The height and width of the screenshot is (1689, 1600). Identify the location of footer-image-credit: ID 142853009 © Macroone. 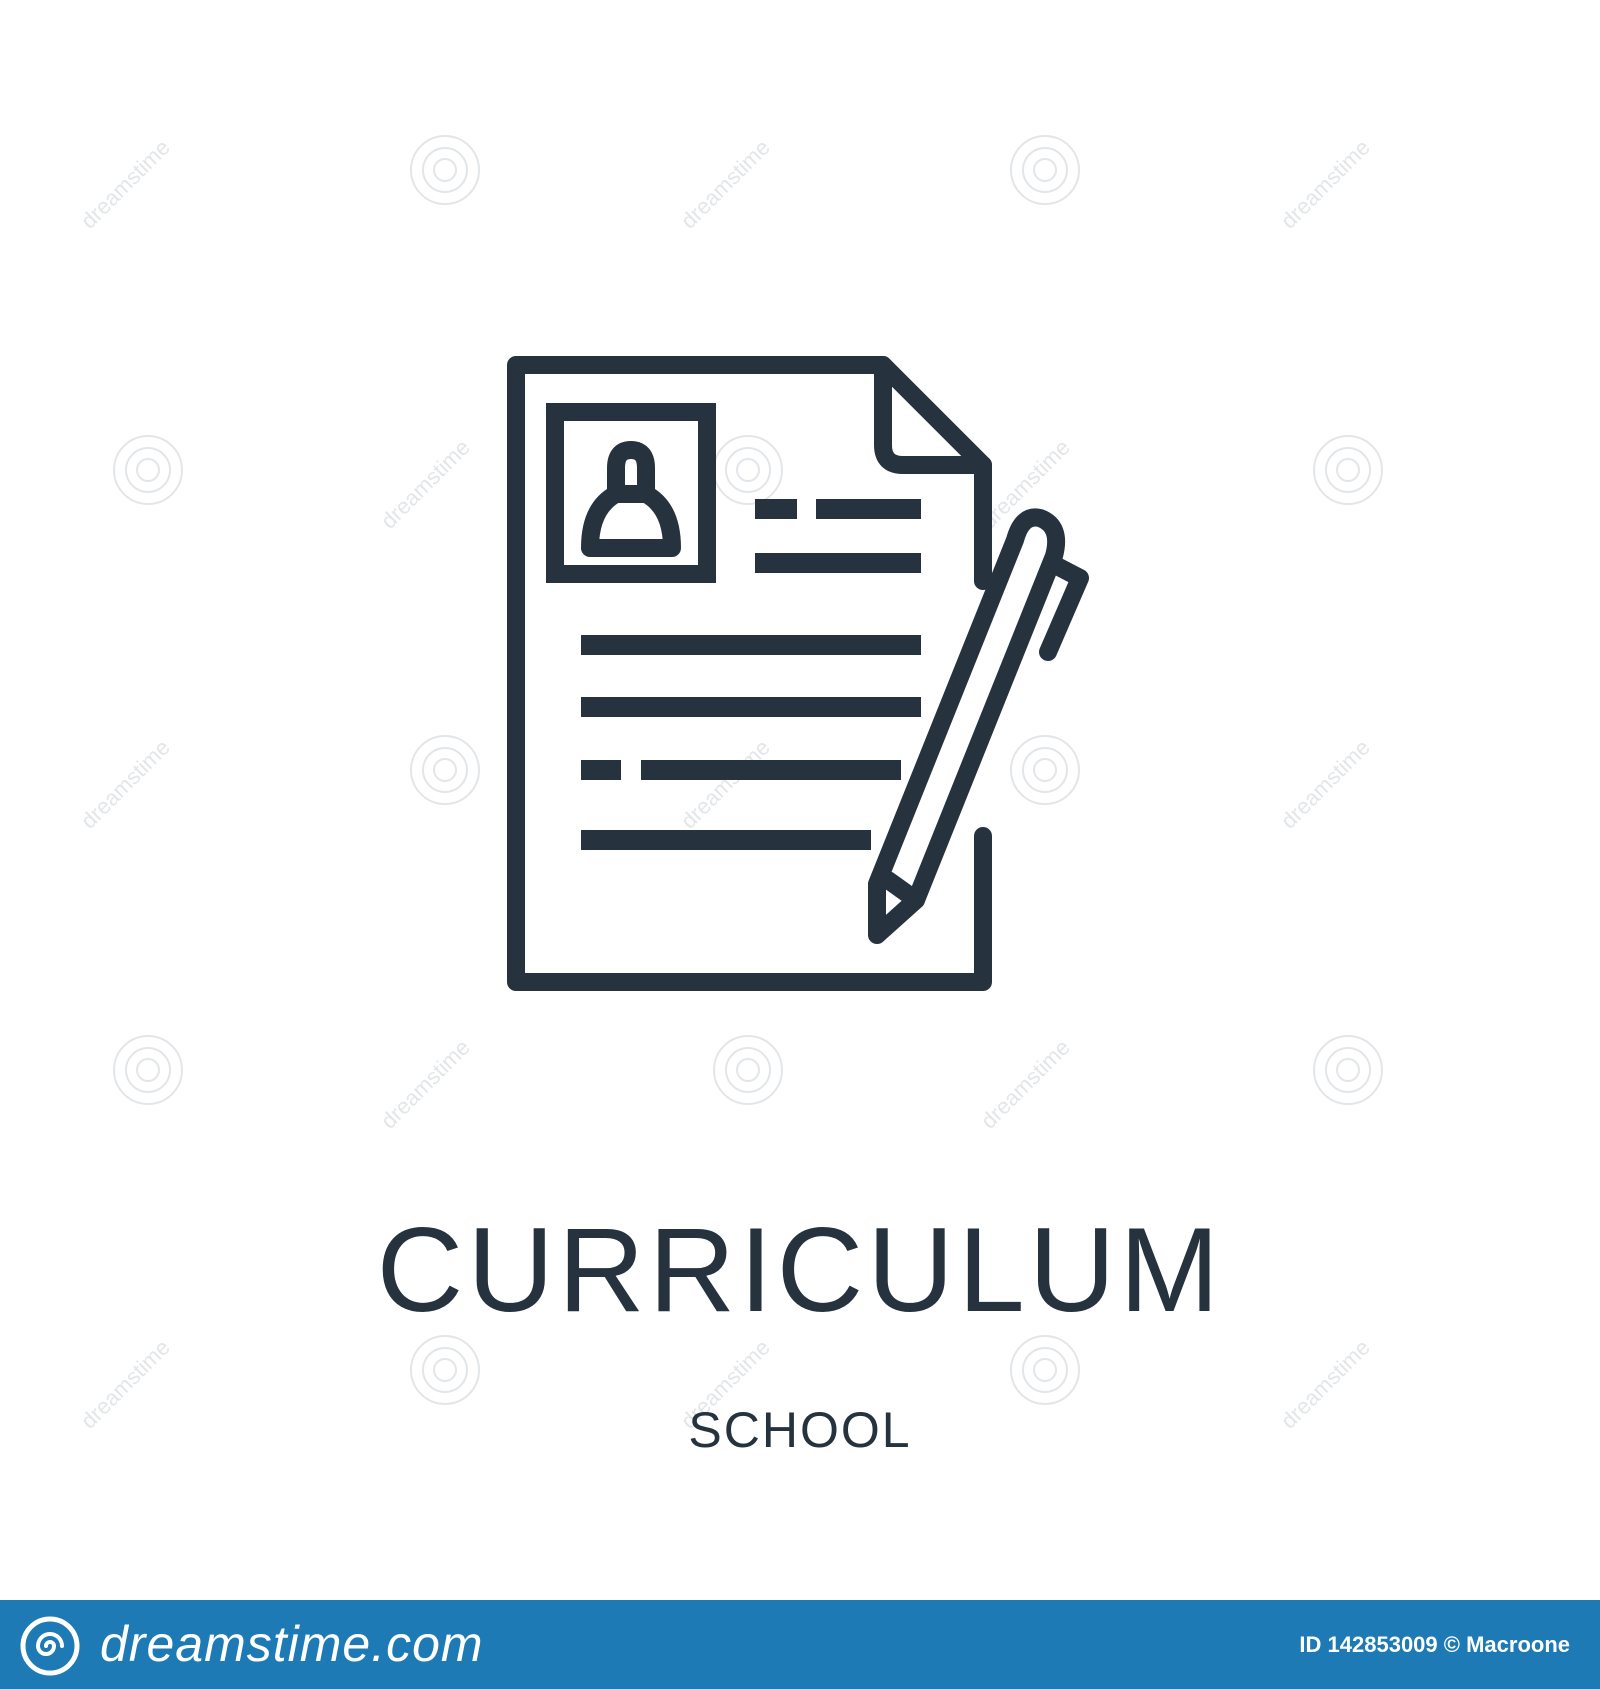
(1434, 1644).